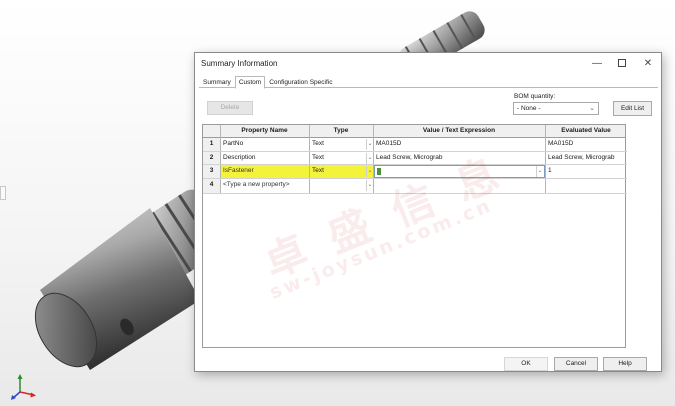  I want to click on maximize-button, so click(622, 64).